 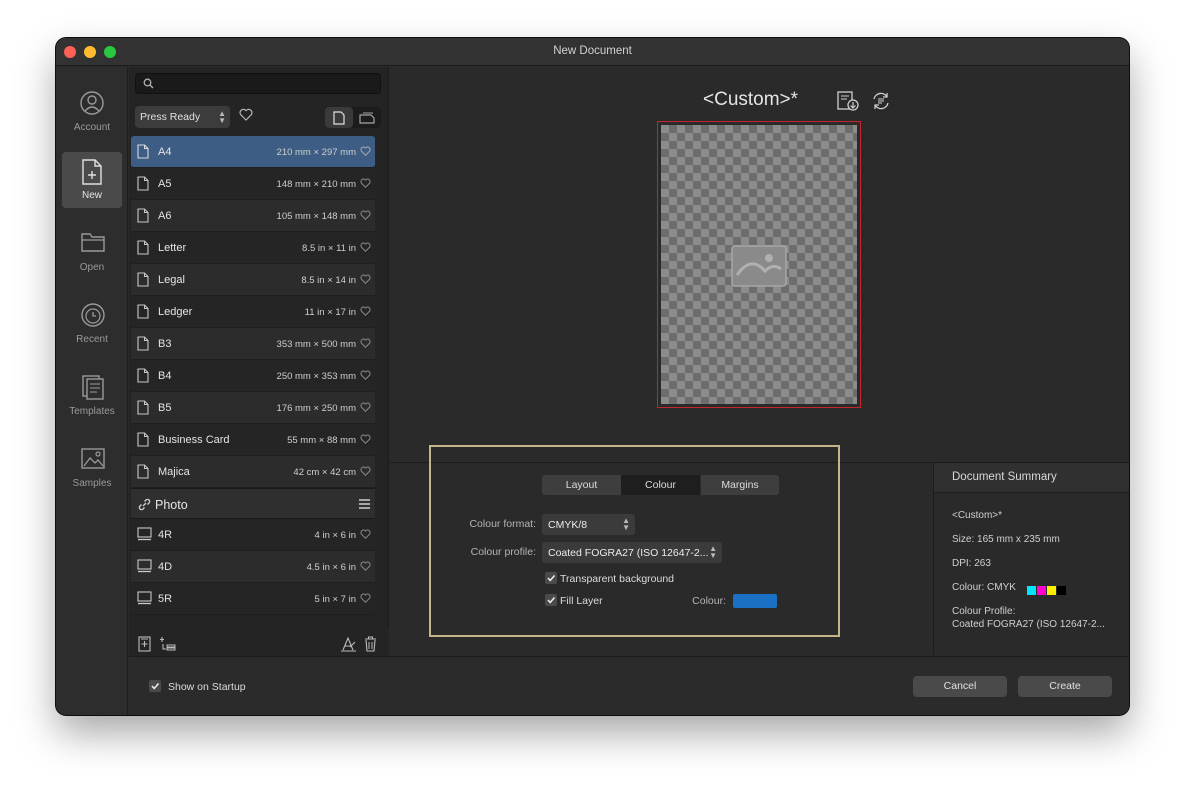 What do you see at coordinates (370, 644) in the screenshot?
I see `trash-icon` at bounding box center [370, 644].